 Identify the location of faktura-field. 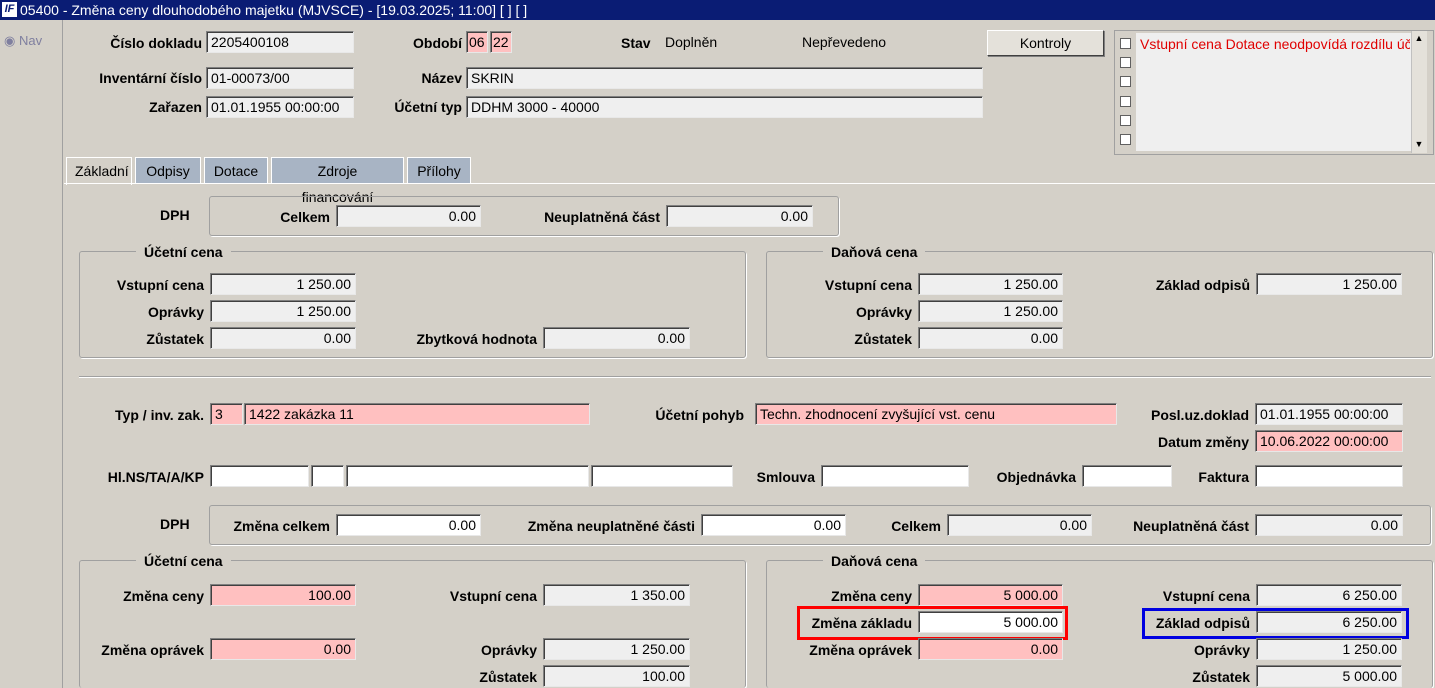
(1329, 476).